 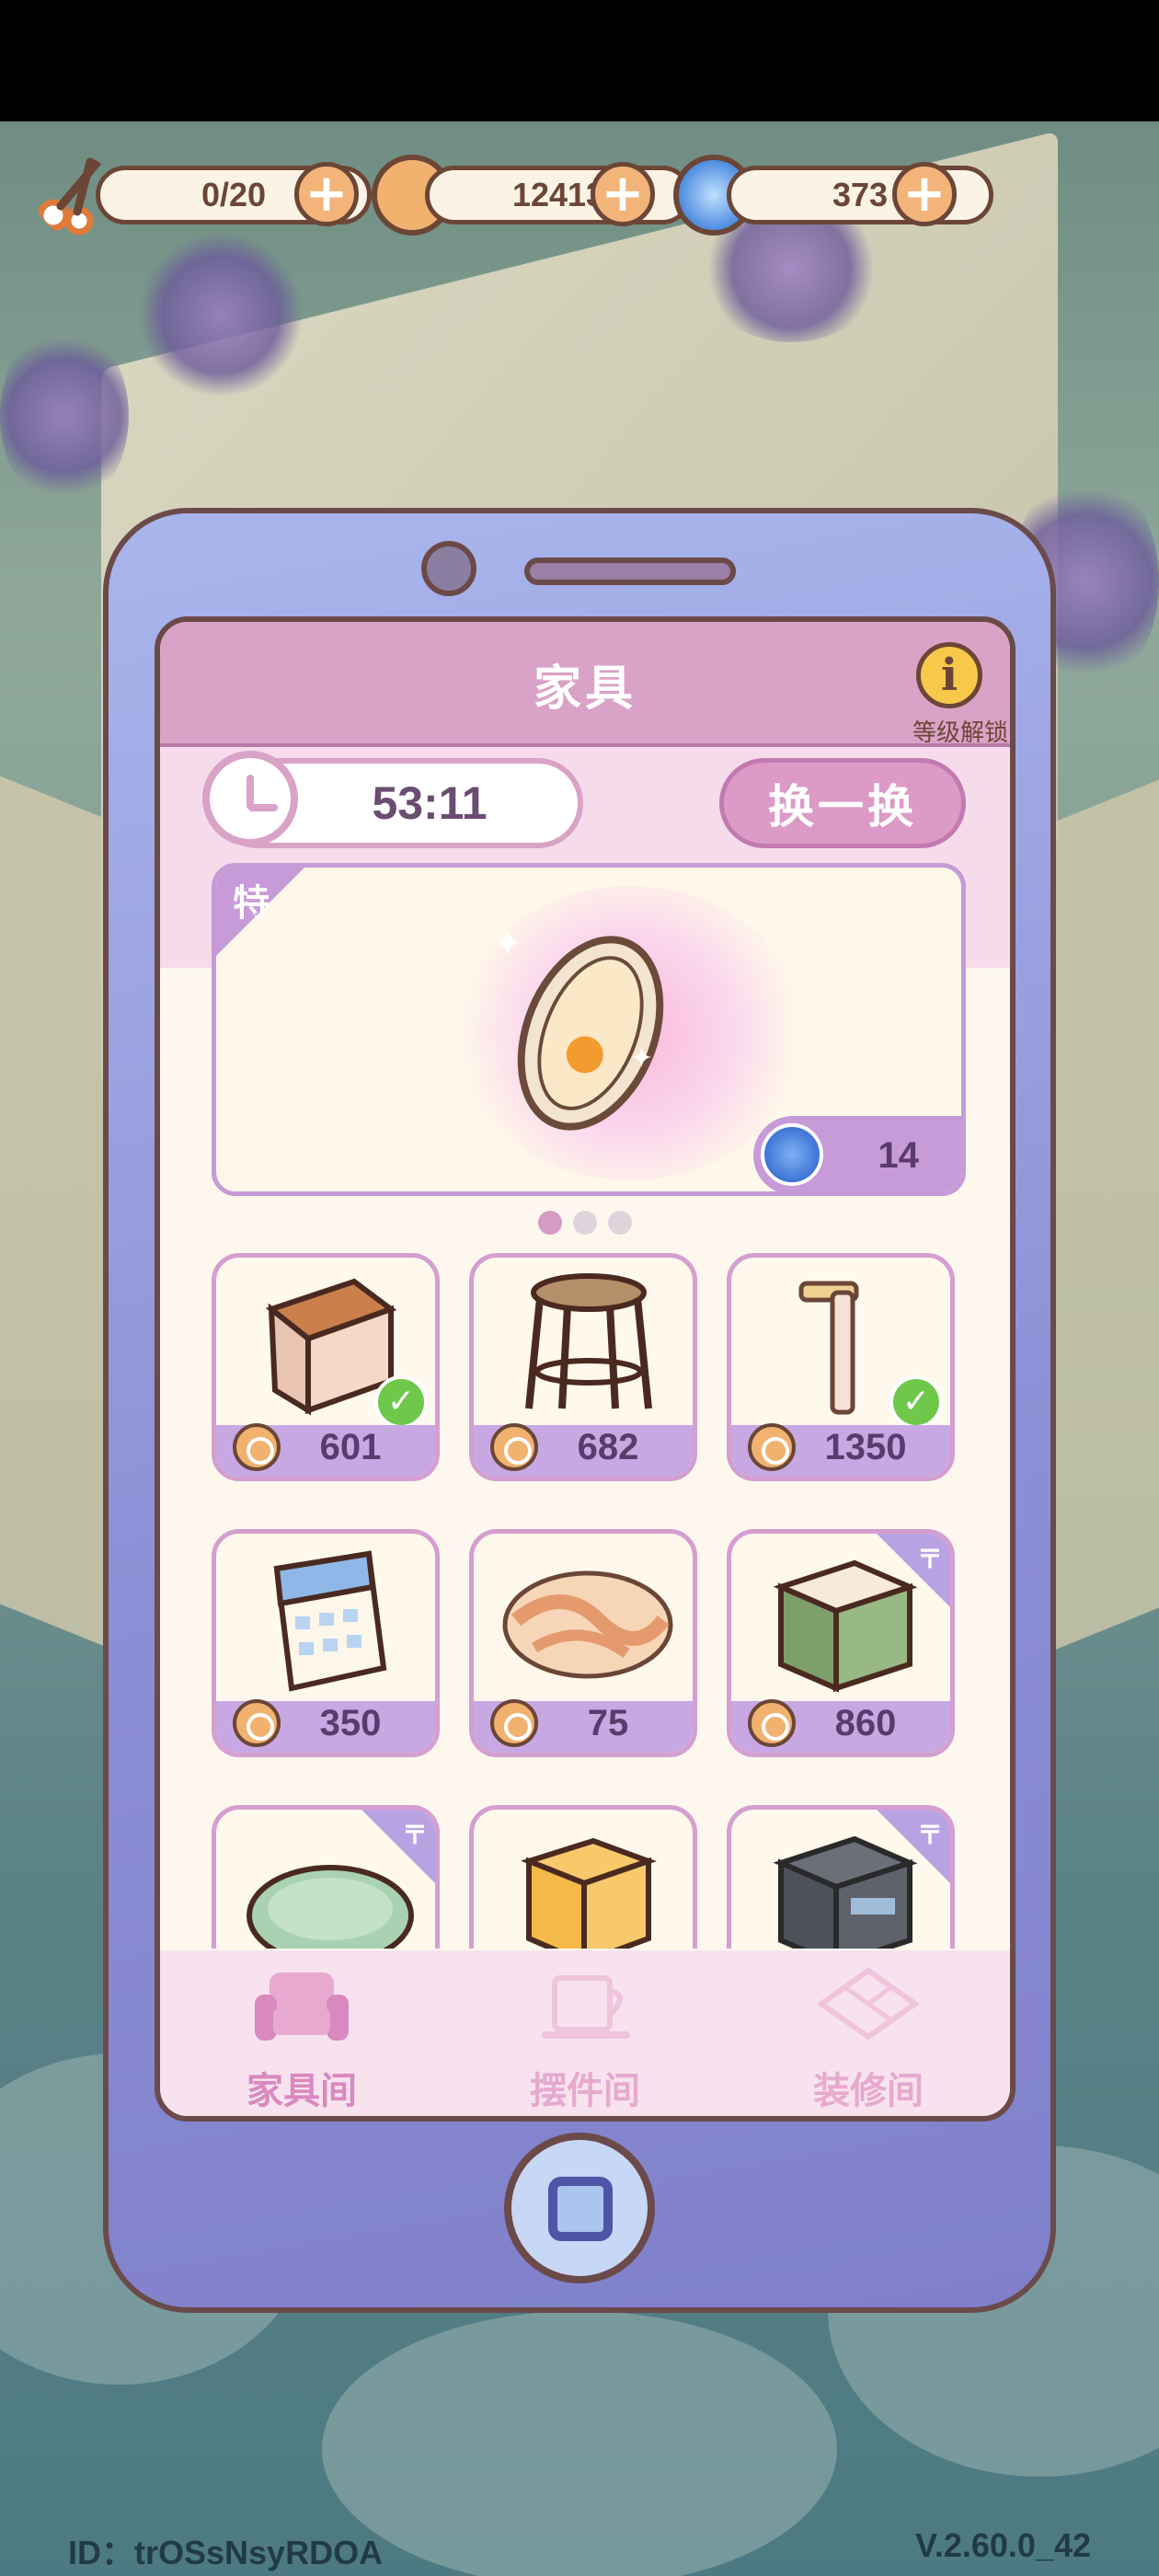 I want to click on flower-decoration, so click(x=584, y=1054).